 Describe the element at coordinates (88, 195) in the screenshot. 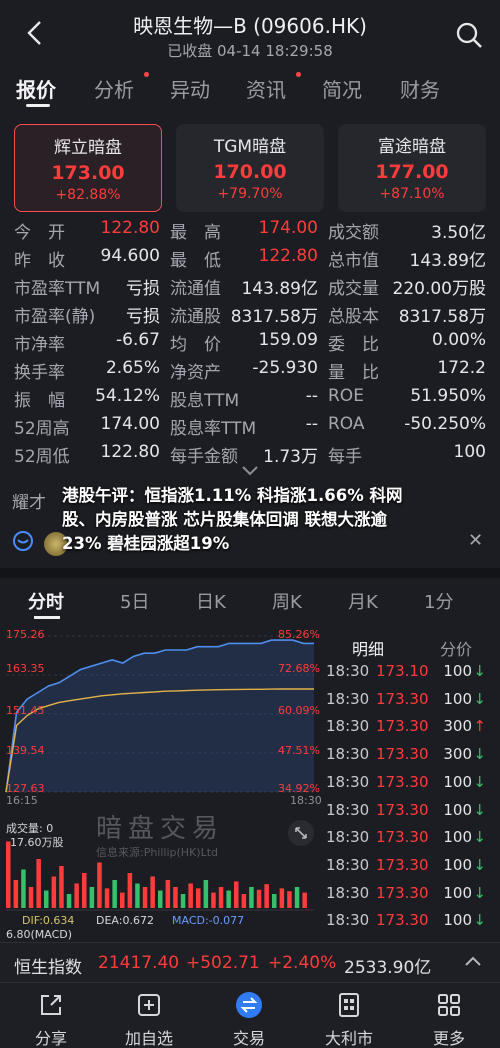

I see `darkpool-change: +82.88%` at that location.